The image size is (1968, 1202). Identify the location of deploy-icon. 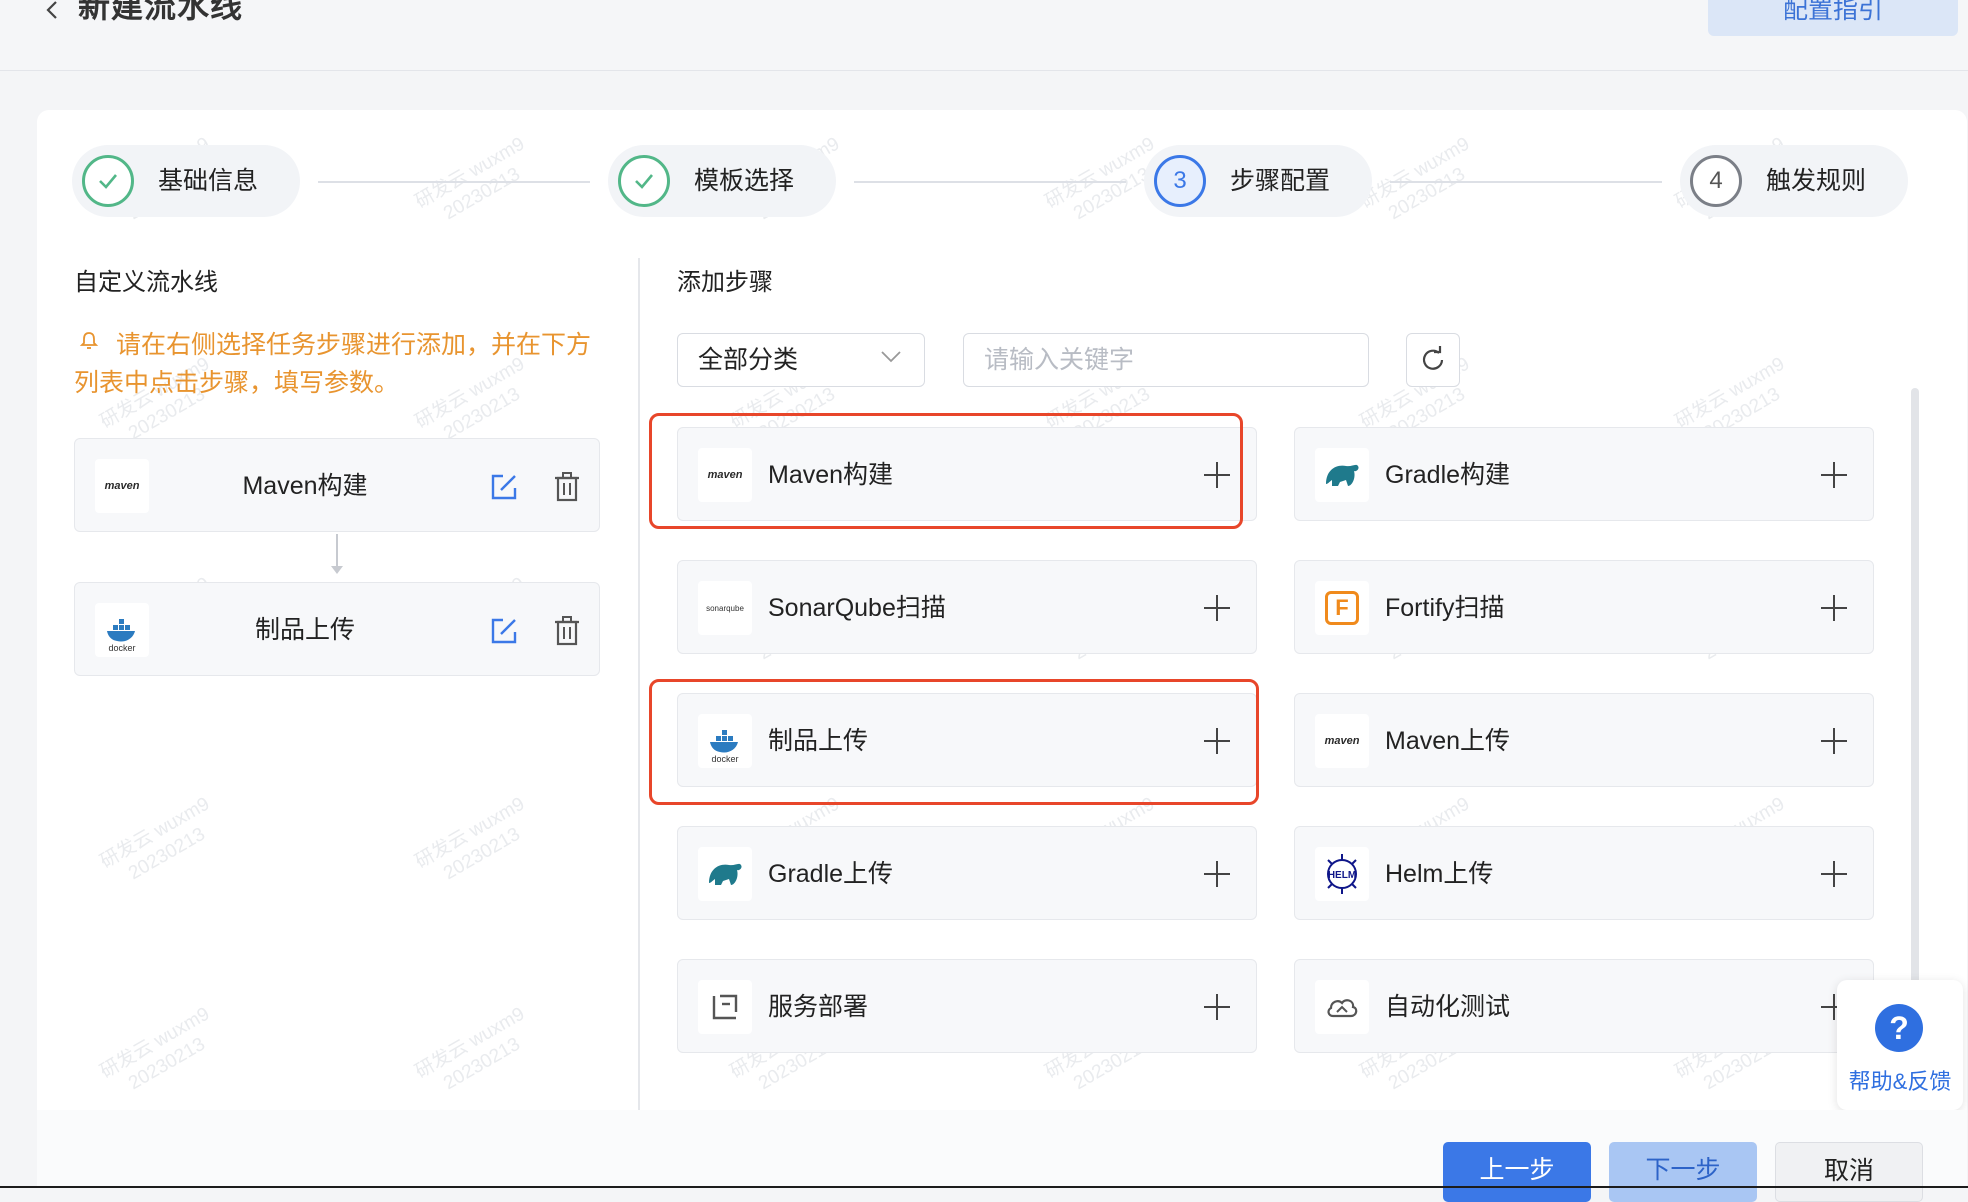
(725, 1007).